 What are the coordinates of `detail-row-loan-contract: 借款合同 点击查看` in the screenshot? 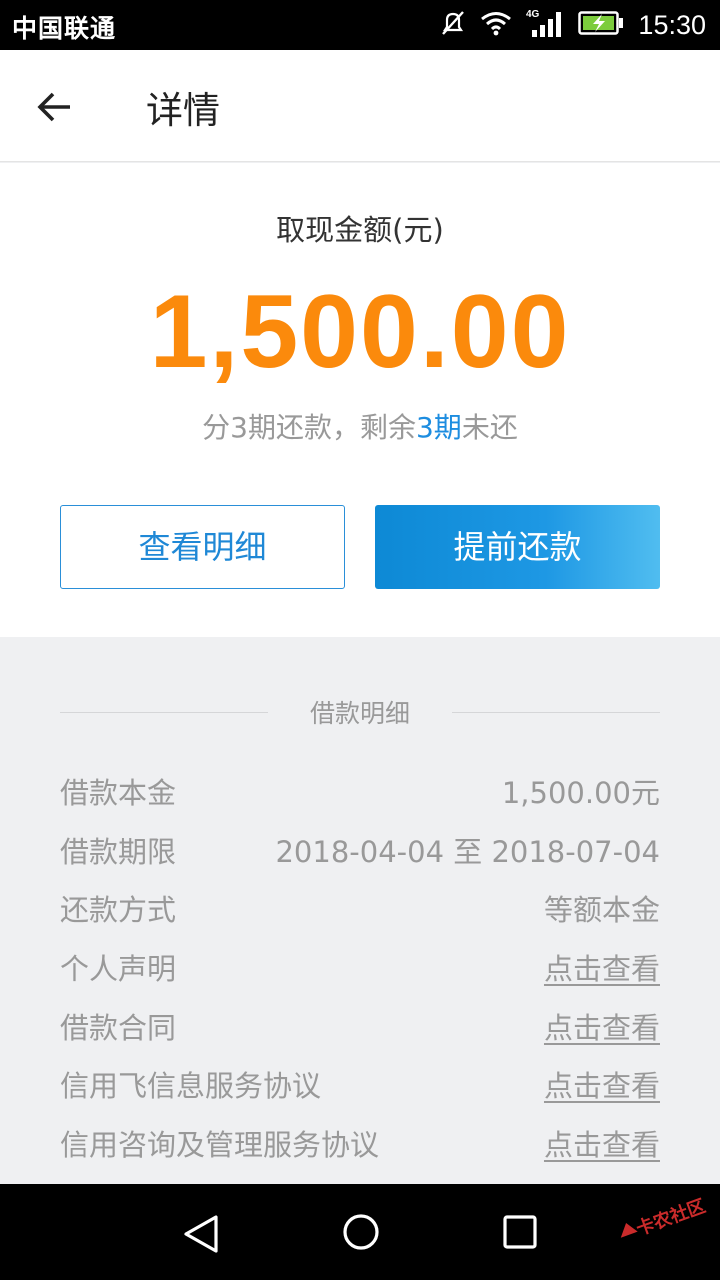 It's located at (360, 1025).